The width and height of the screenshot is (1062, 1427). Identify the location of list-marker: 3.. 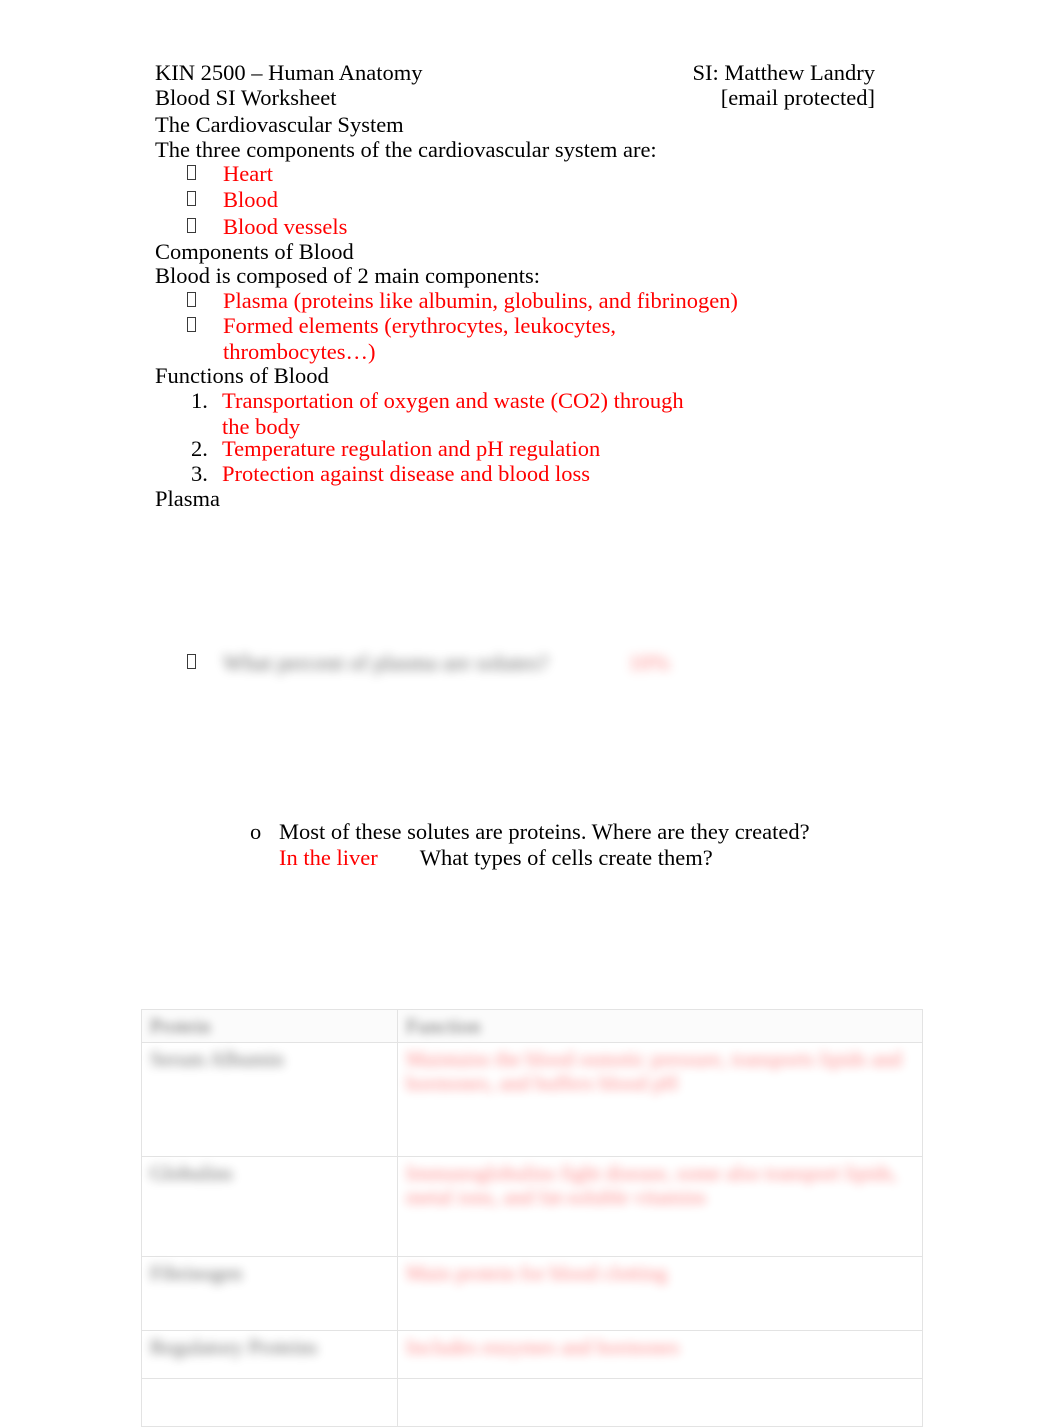
(199, 473).